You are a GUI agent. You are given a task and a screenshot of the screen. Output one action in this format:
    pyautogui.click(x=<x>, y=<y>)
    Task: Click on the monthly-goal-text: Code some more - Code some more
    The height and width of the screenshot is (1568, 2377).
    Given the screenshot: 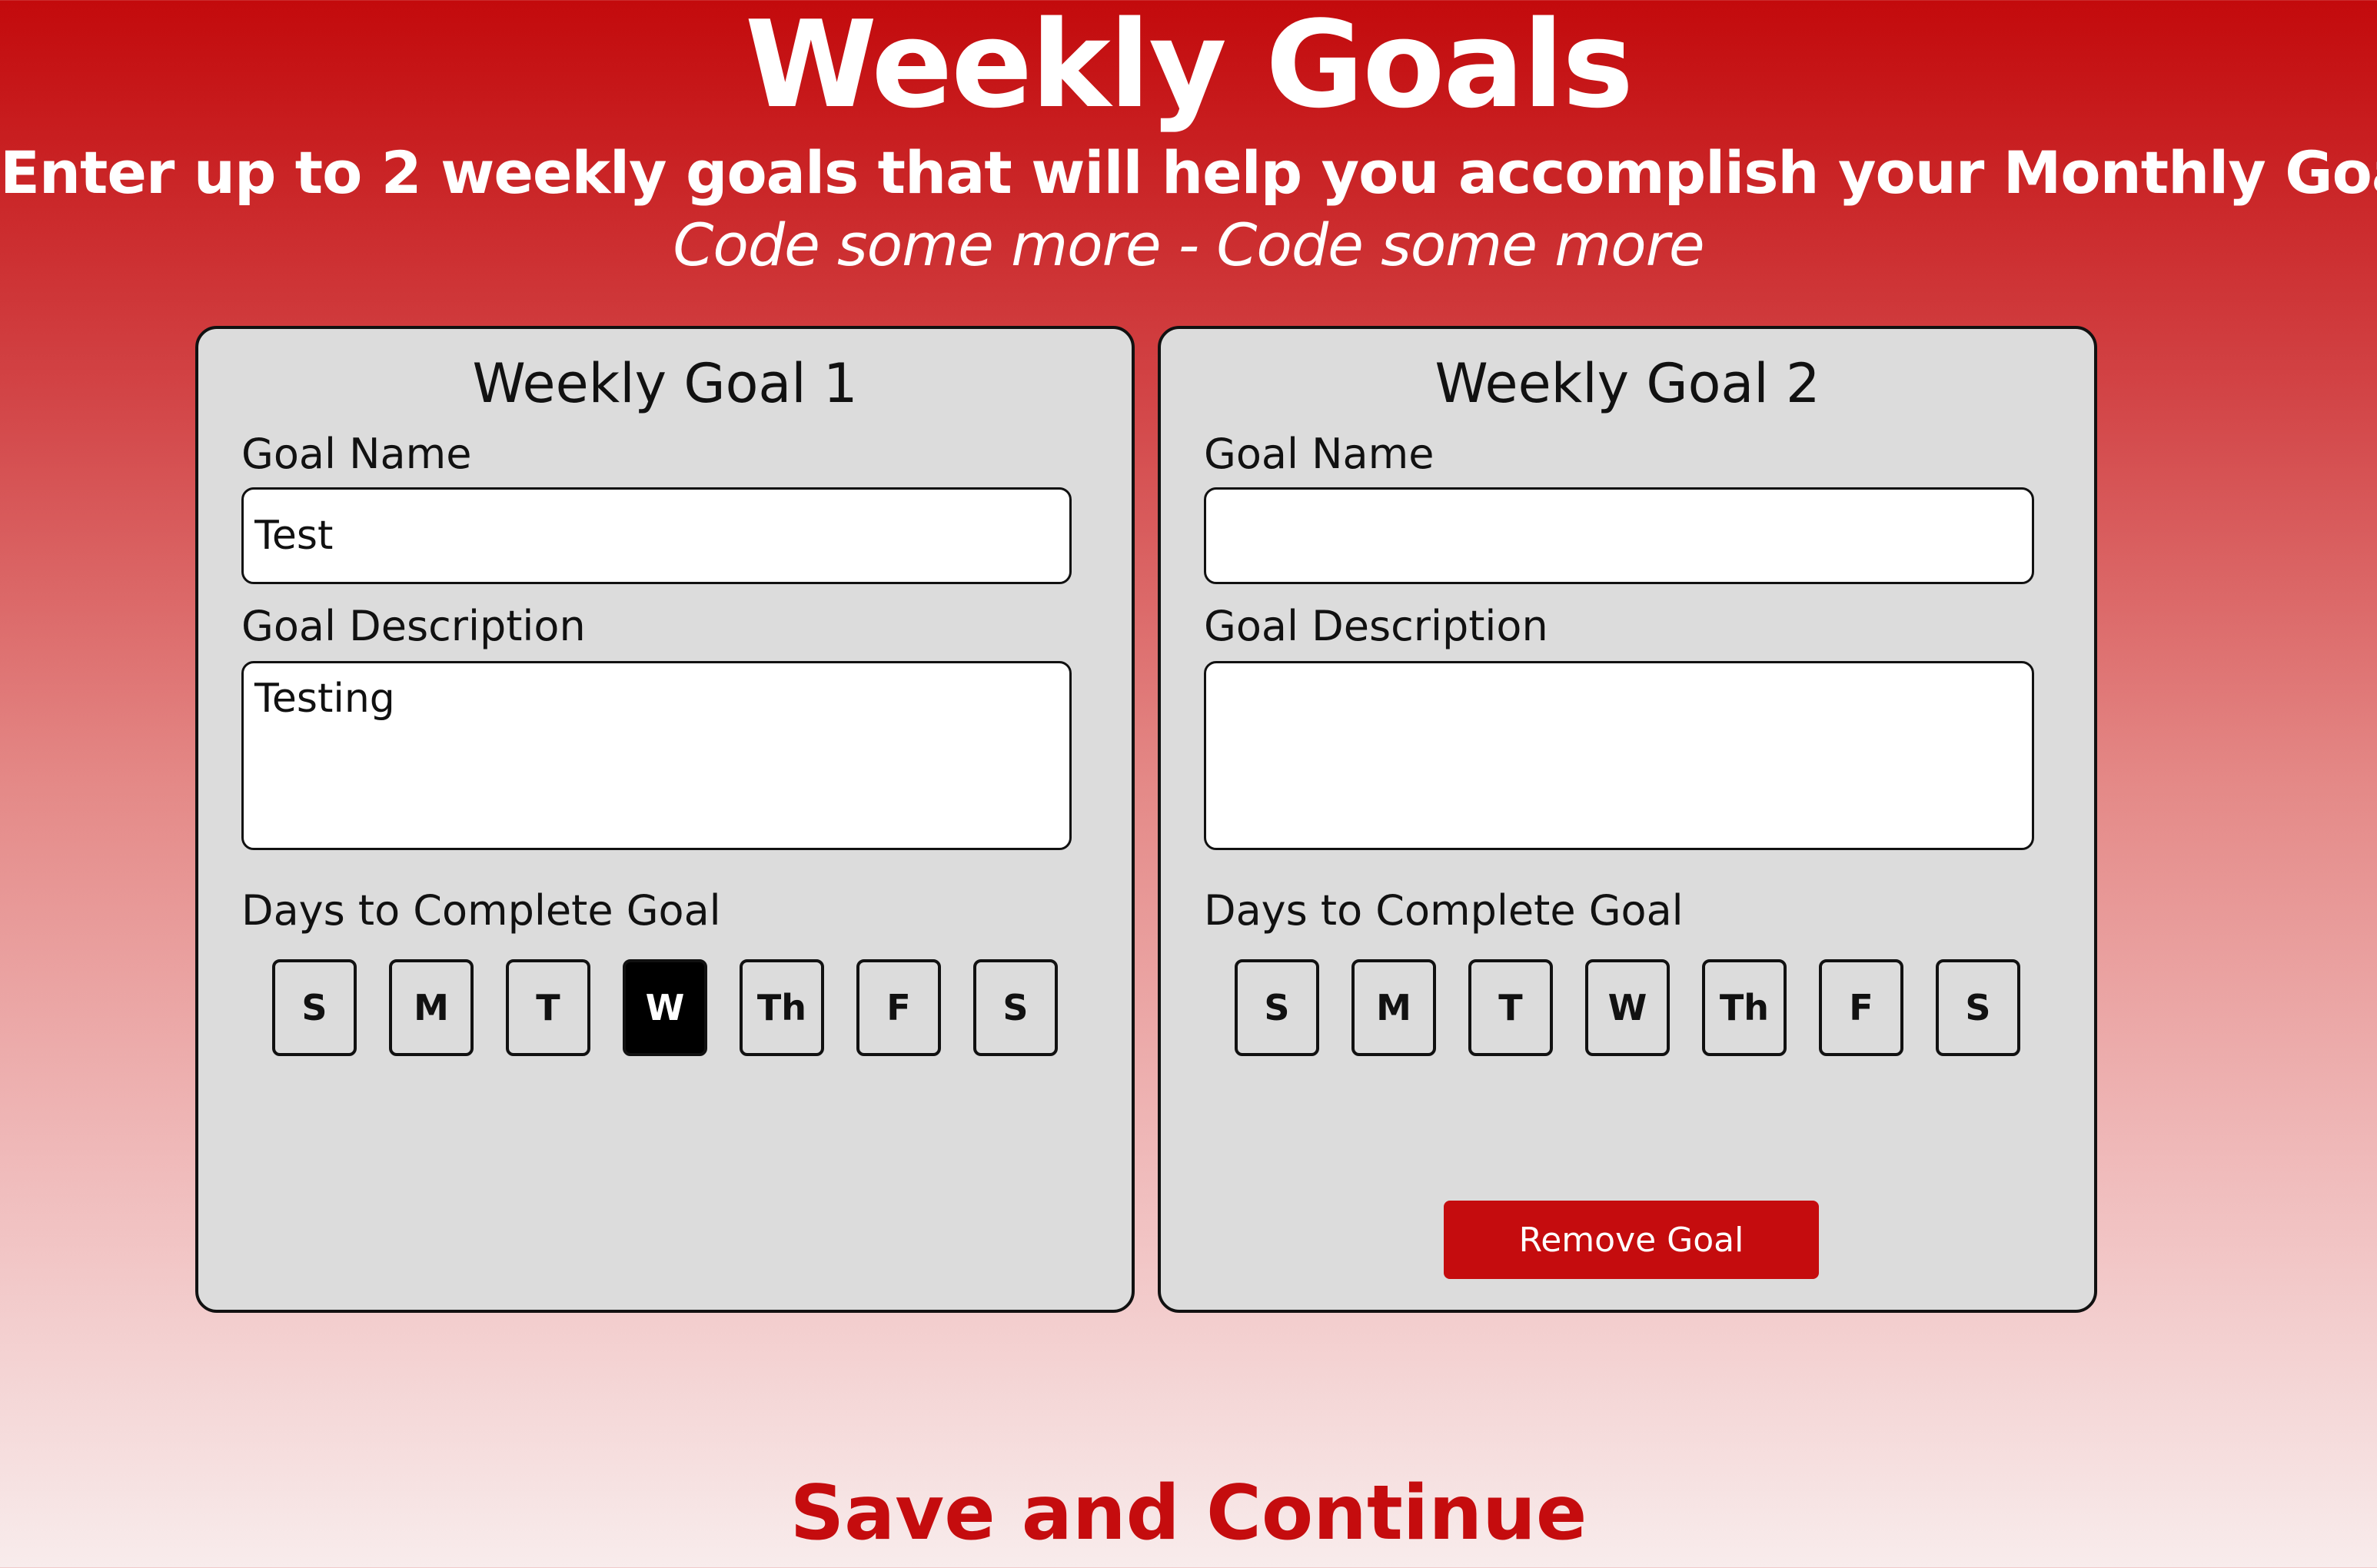 What is the action you would take?
    pyautogui.click(x=1188, y=245)
    